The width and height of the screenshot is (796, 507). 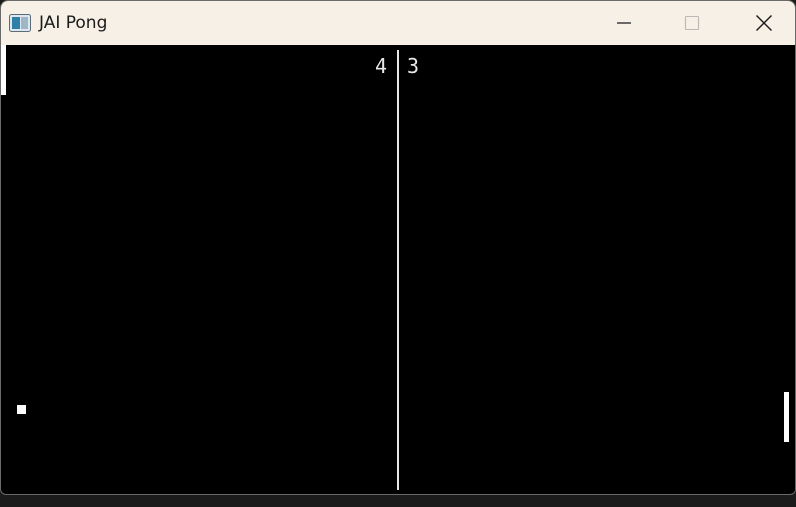 I want to click on maximize-button, so click(x=692, y=23).